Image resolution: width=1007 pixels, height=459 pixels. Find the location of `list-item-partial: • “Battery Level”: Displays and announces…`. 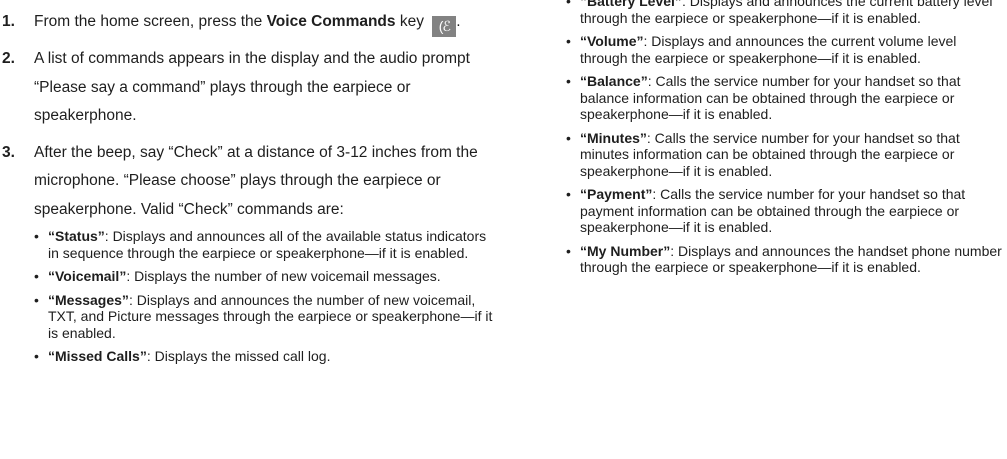

list-item-partial: • “Battery Level”: Displays and announces… is located at coordinates (786, 13).